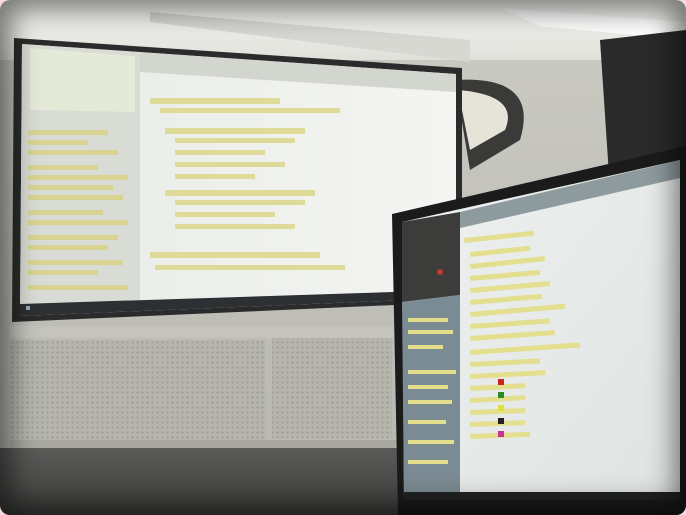 The image size is (686, 515). What do you see at coordinates (28, 308) in the screenshot?
I see `windows-taskbar-icon` at bounding box center [28, 308].